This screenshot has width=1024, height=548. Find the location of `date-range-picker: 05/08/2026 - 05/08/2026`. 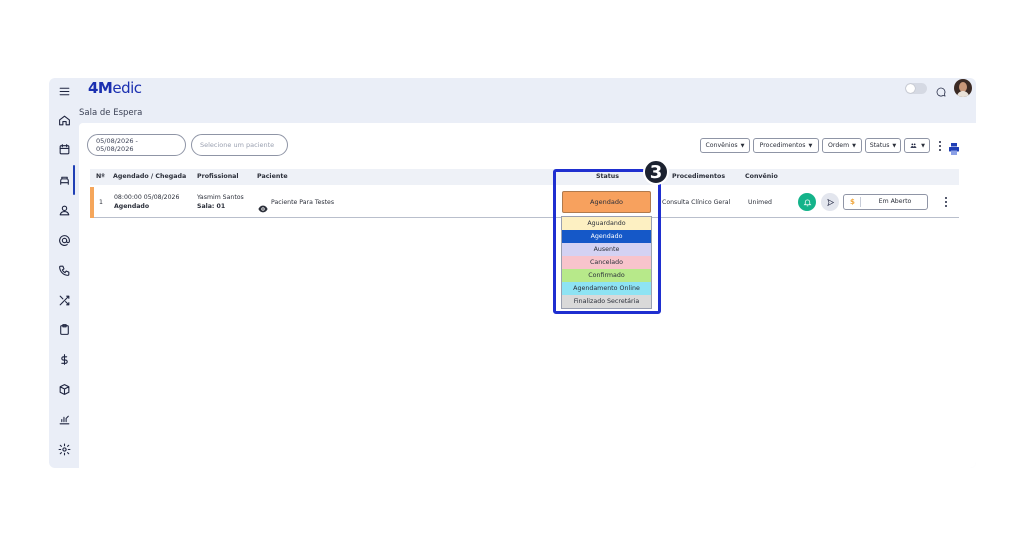

date-range-picker: 05/08/2026 - 05/08/2026 is located at coordinates (136, 145).